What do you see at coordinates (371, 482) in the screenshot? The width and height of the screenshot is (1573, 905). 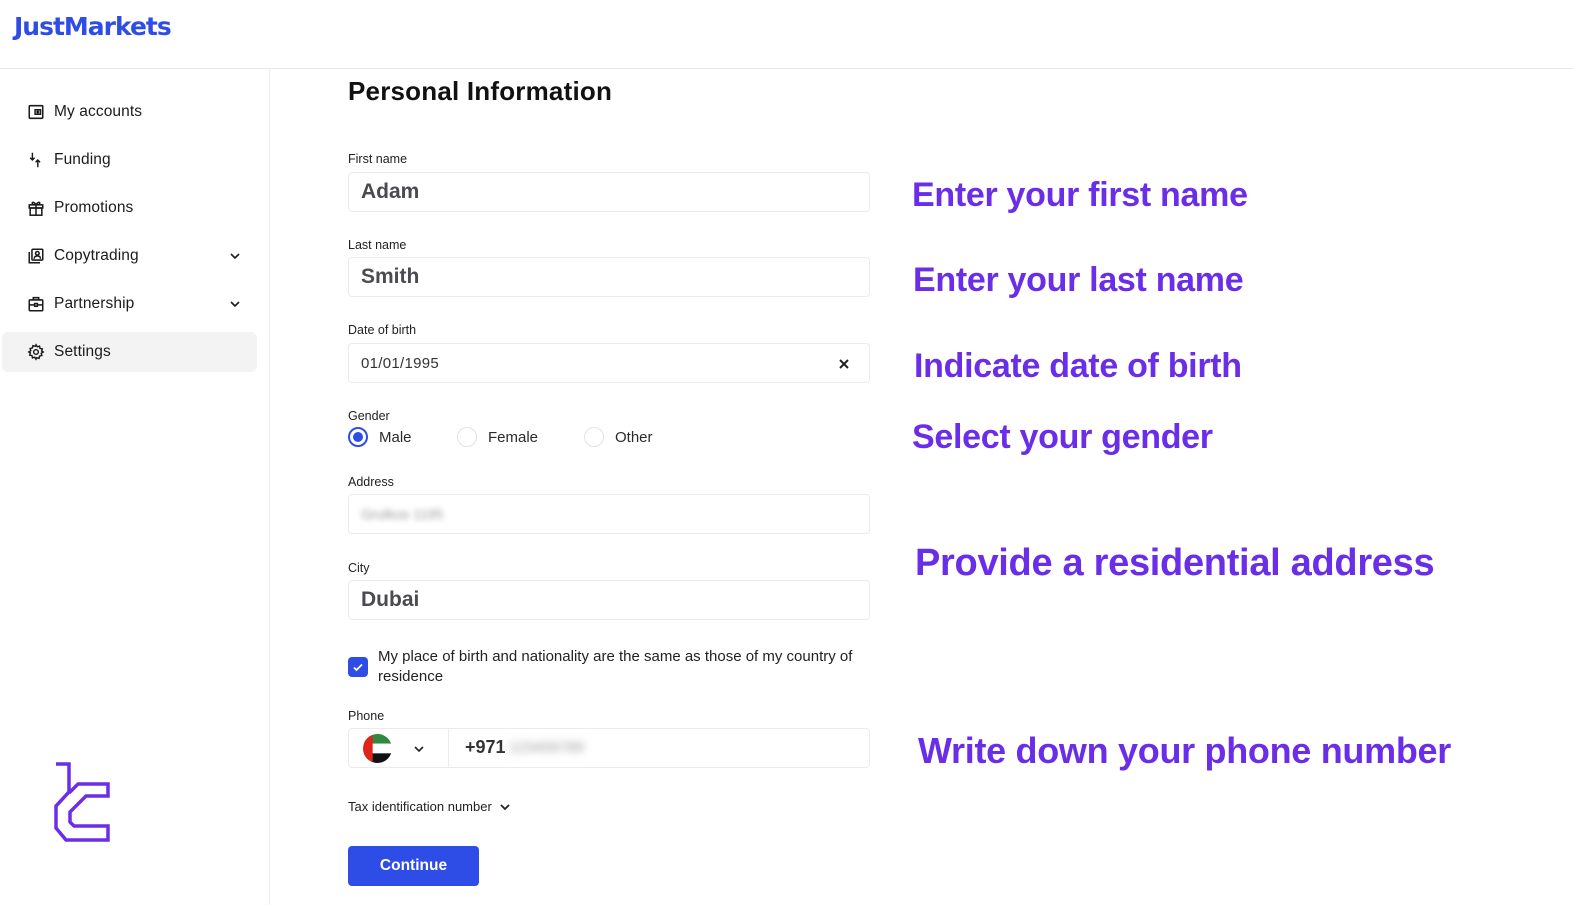 I see `address-label: Address` at bounding box center [371, 482].